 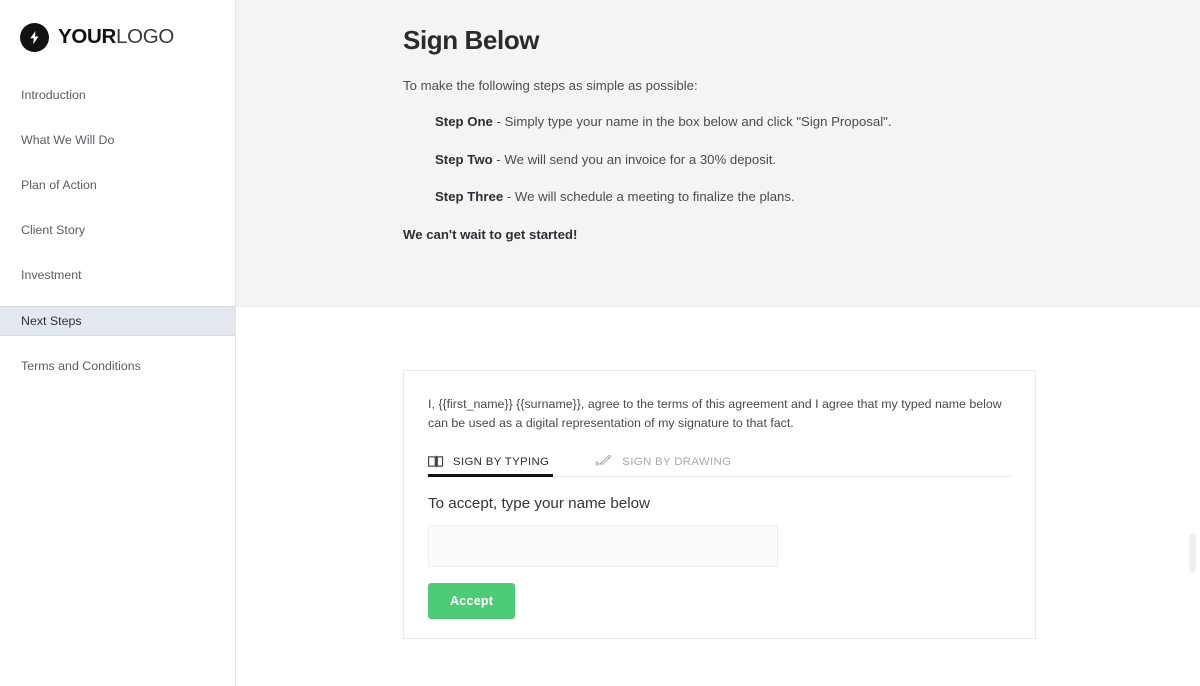 What do you see at coordinates (68, 140) in the screenshot?
I see `sidebar-item-label: What We Will Do` at bounding box center [68, 140].